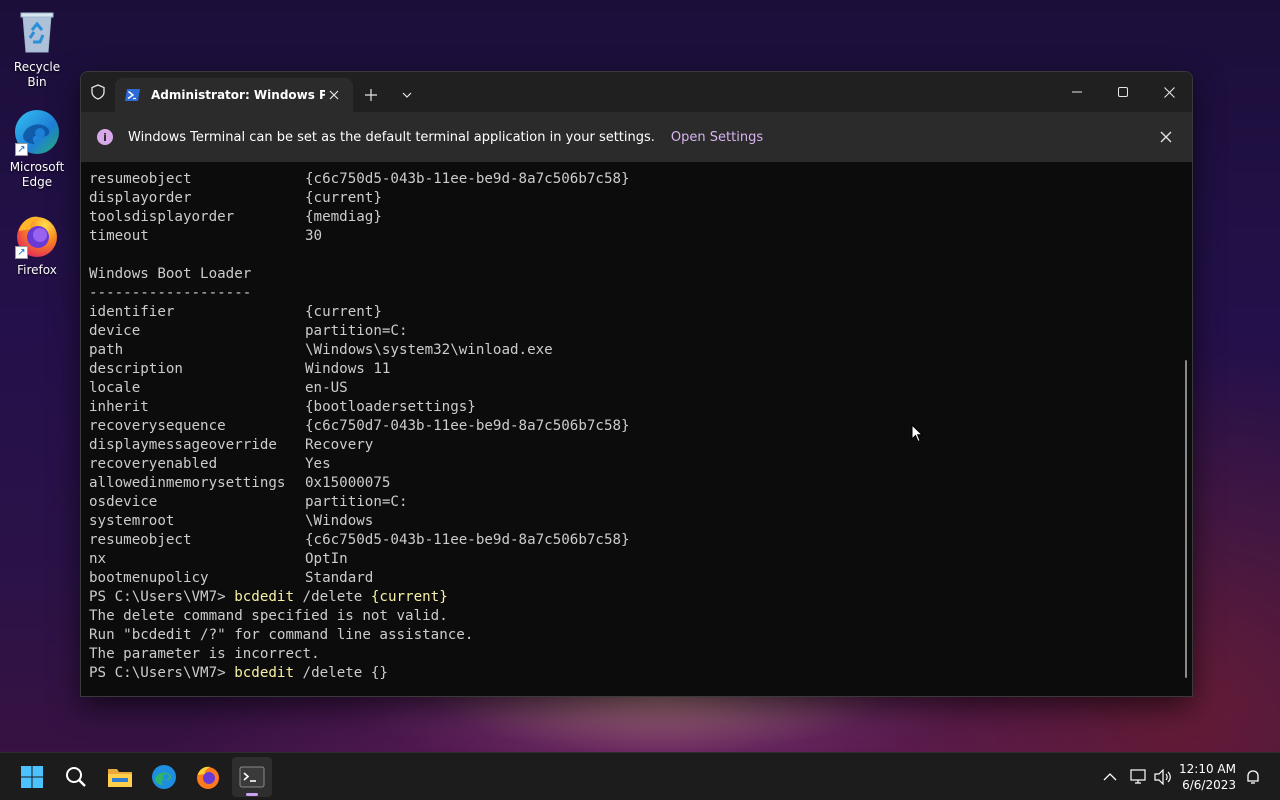 This screenshot has height=800, width=1280. What do you see at coordinates (204, 654) in the screenshot?
I see `error-line: The parameter is incorrect.` at bounding box center [204, 654].